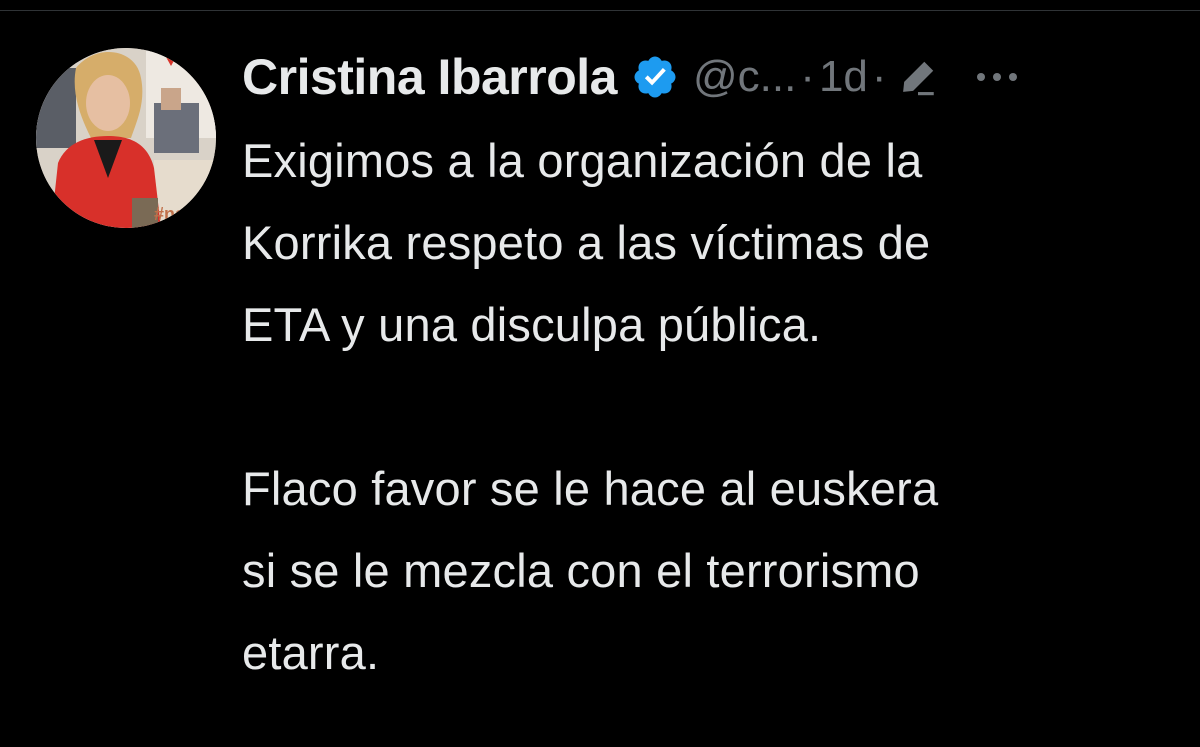 This screenshot has width=1200, height=747. I want to click on avatar-tag-text: #nav, so click(174, 214).